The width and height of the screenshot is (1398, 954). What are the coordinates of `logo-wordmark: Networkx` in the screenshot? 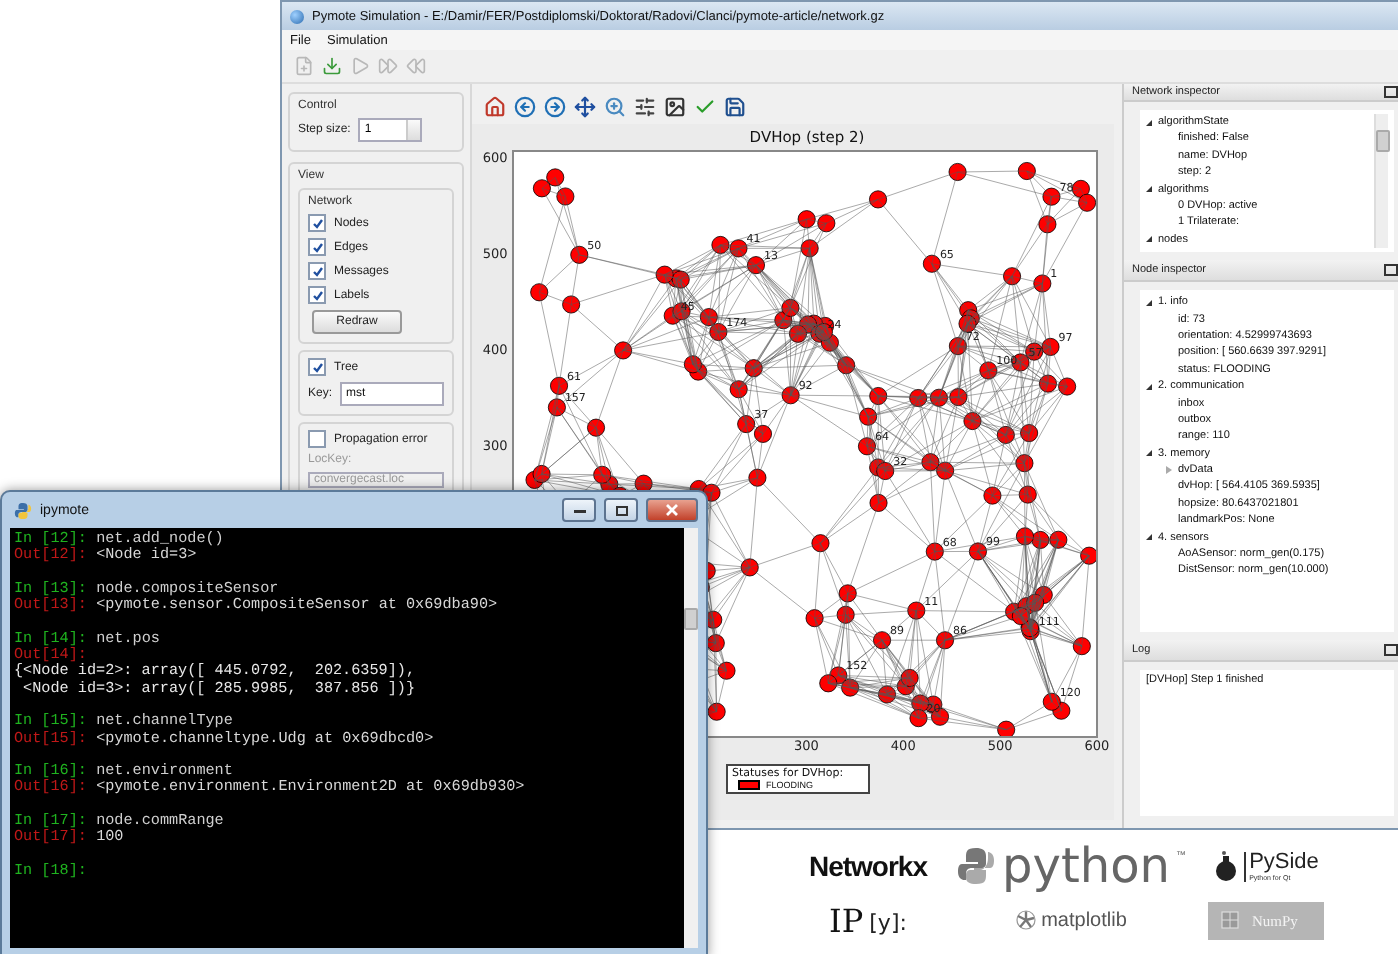 It's located at (868, 866).